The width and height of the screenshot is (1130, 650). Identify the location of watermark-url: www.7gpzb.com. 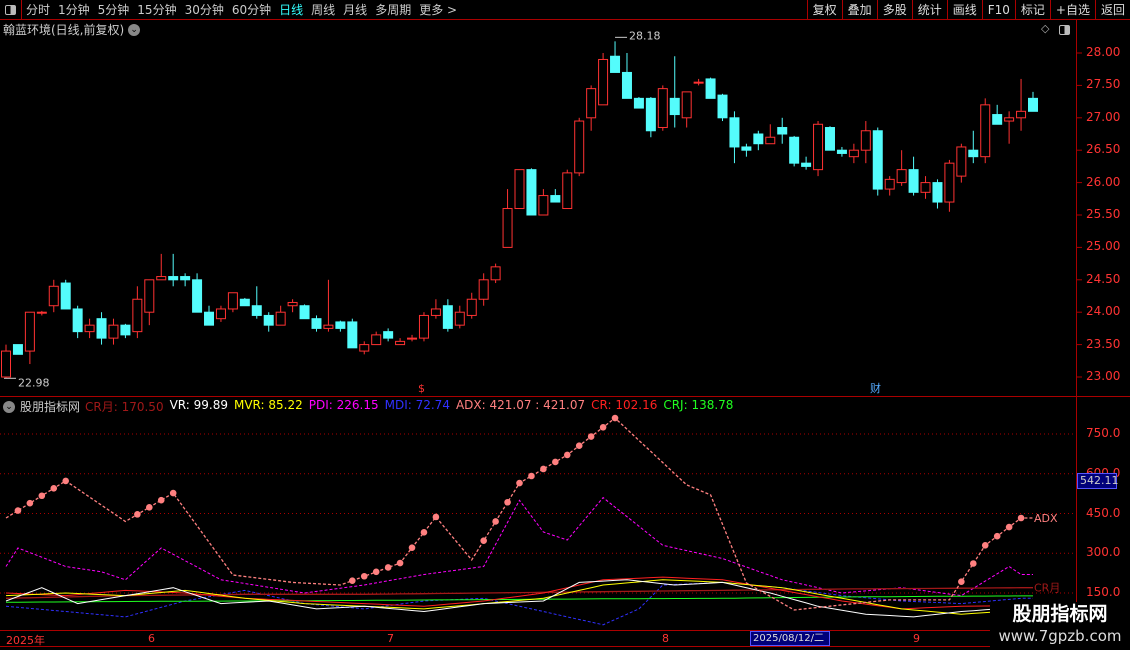
(1060, 636).